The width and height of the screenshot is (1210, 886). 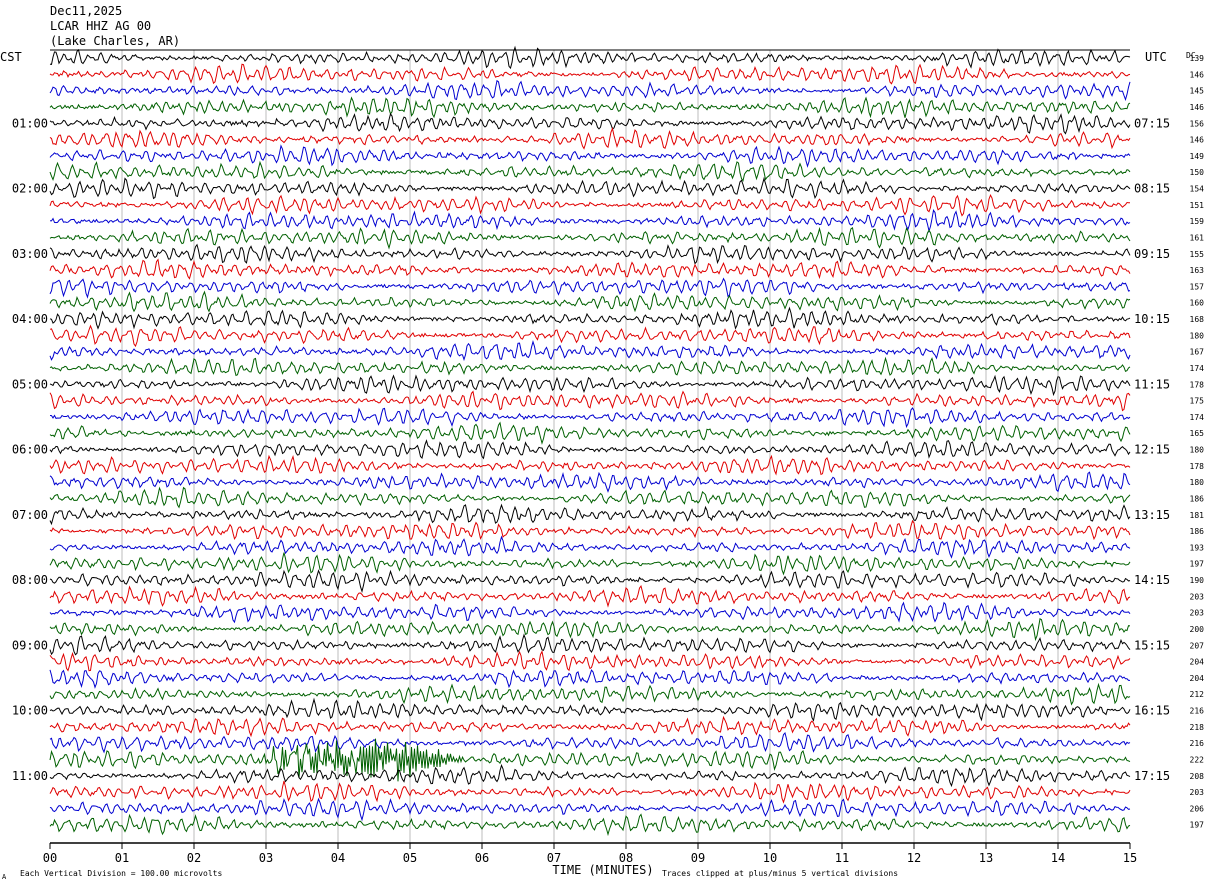 I want to click on hour-label-cst: 05:00, so click(x=30, y=384).